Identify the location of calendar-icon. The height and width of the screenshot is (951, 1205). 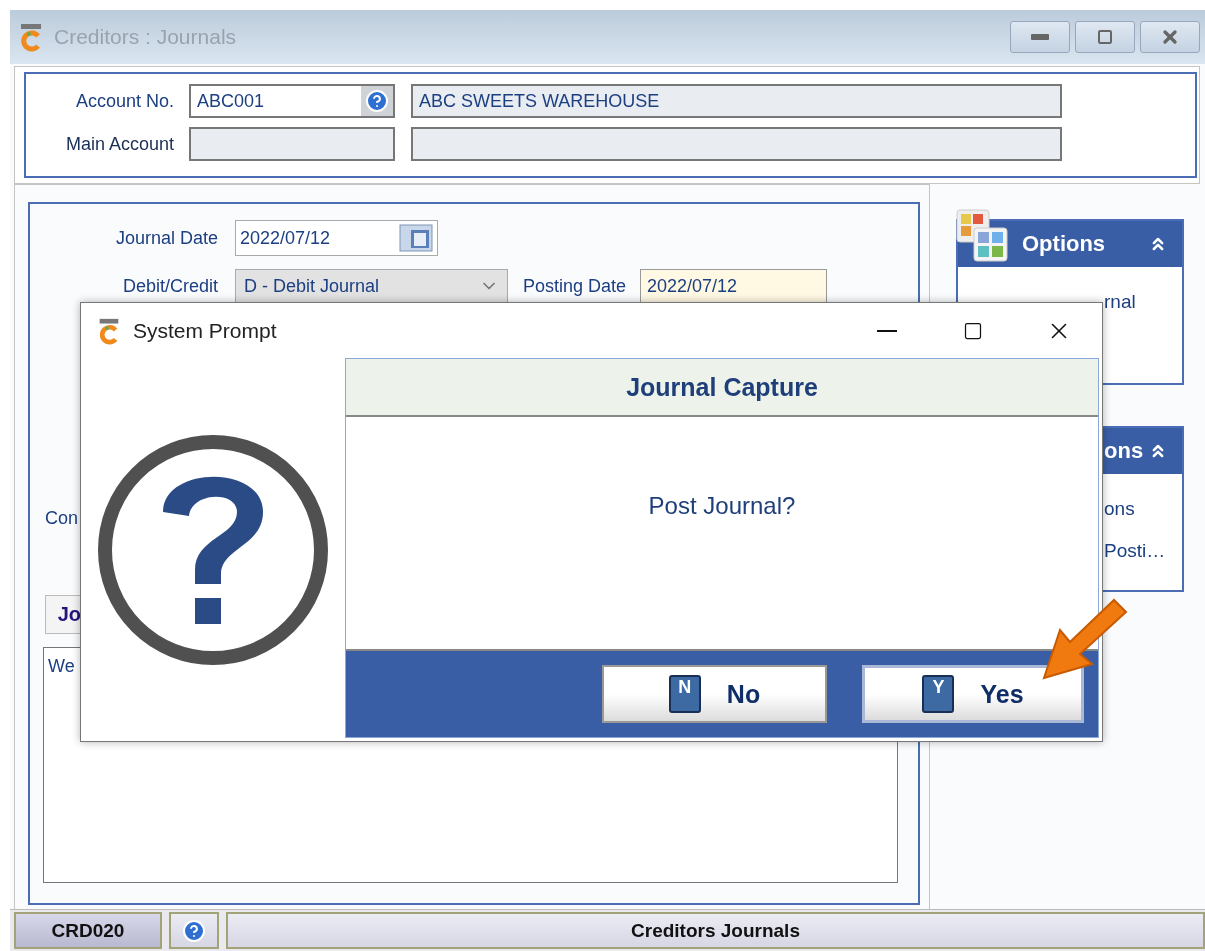
(416, 238).